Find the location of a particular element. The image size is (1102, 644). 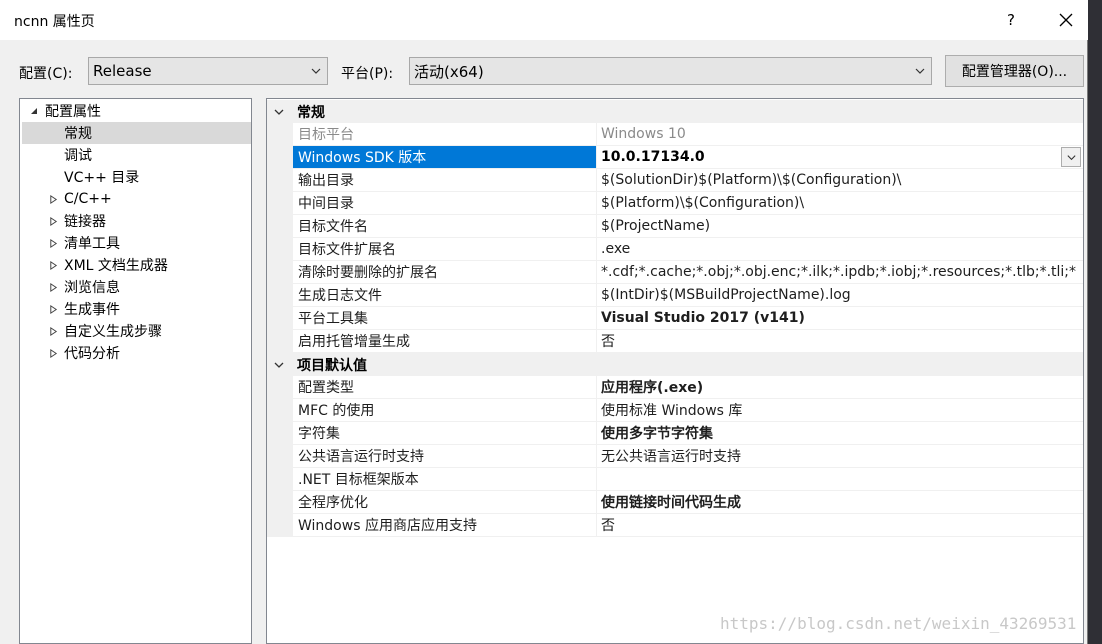

tree-item: 链接器 is located at coordinates (135, 221).